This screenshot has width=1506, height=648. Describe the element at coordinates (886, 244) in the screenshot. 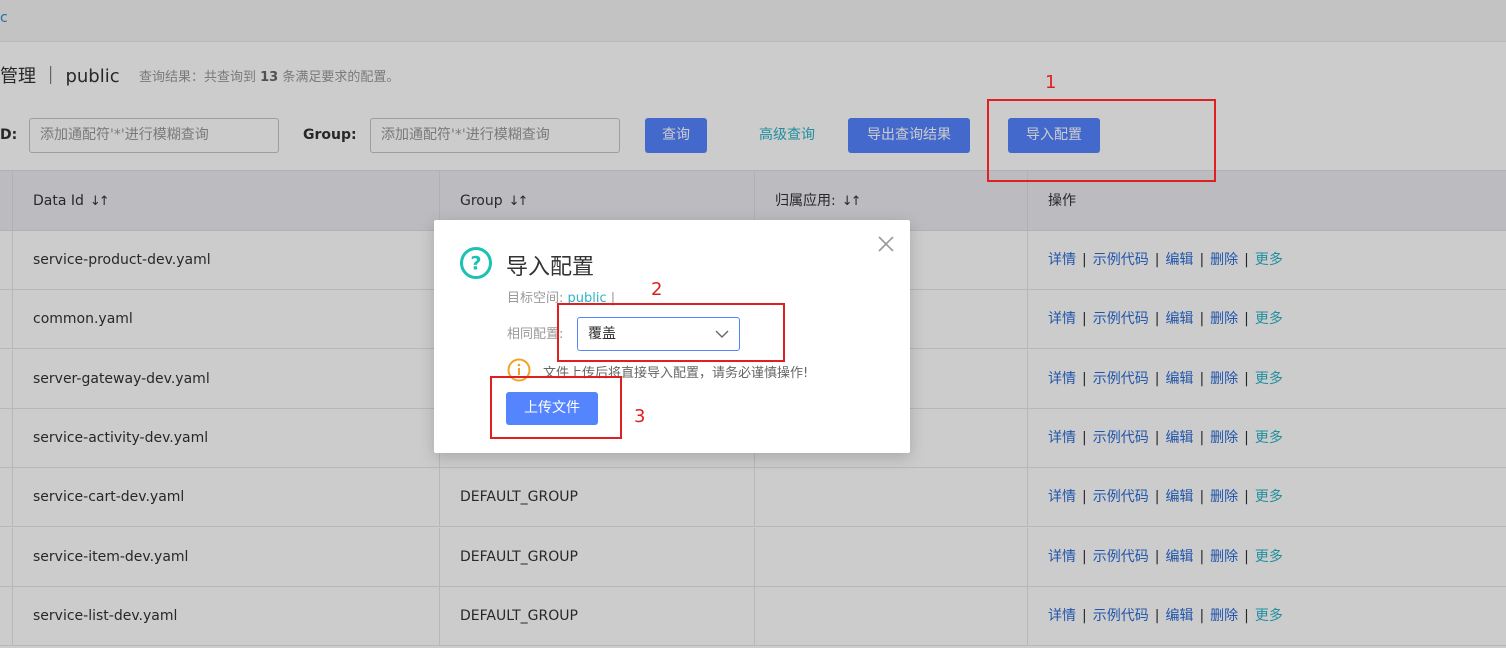

I see `close-icon` at that location.